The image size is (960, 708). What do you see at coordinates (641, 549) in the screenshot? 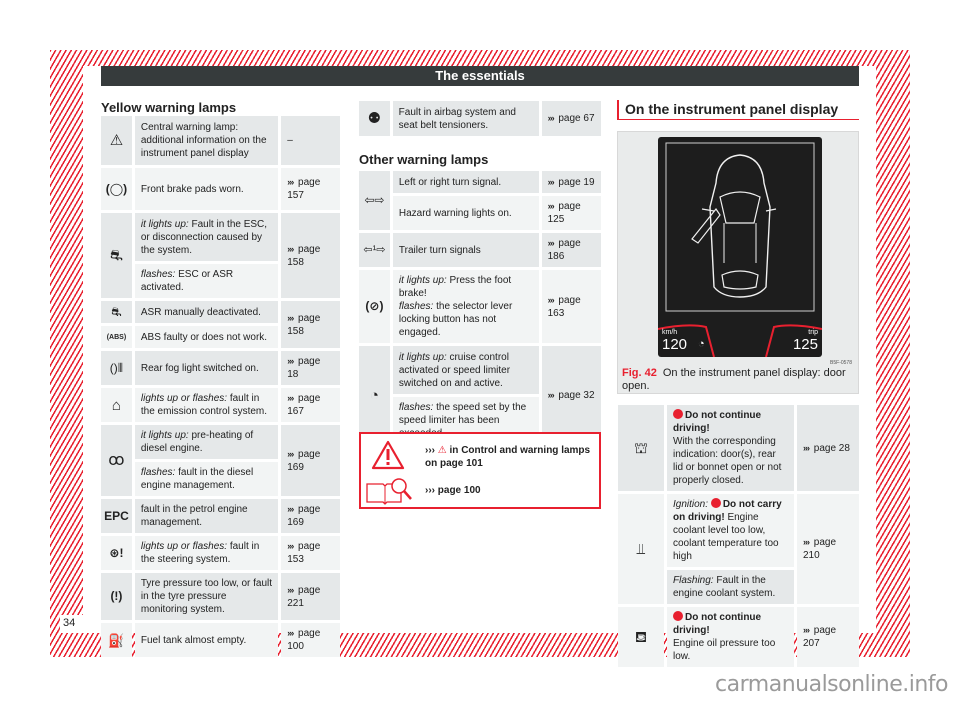
I see `coolant-icon: ⫫` at bounding box center [641, 549].